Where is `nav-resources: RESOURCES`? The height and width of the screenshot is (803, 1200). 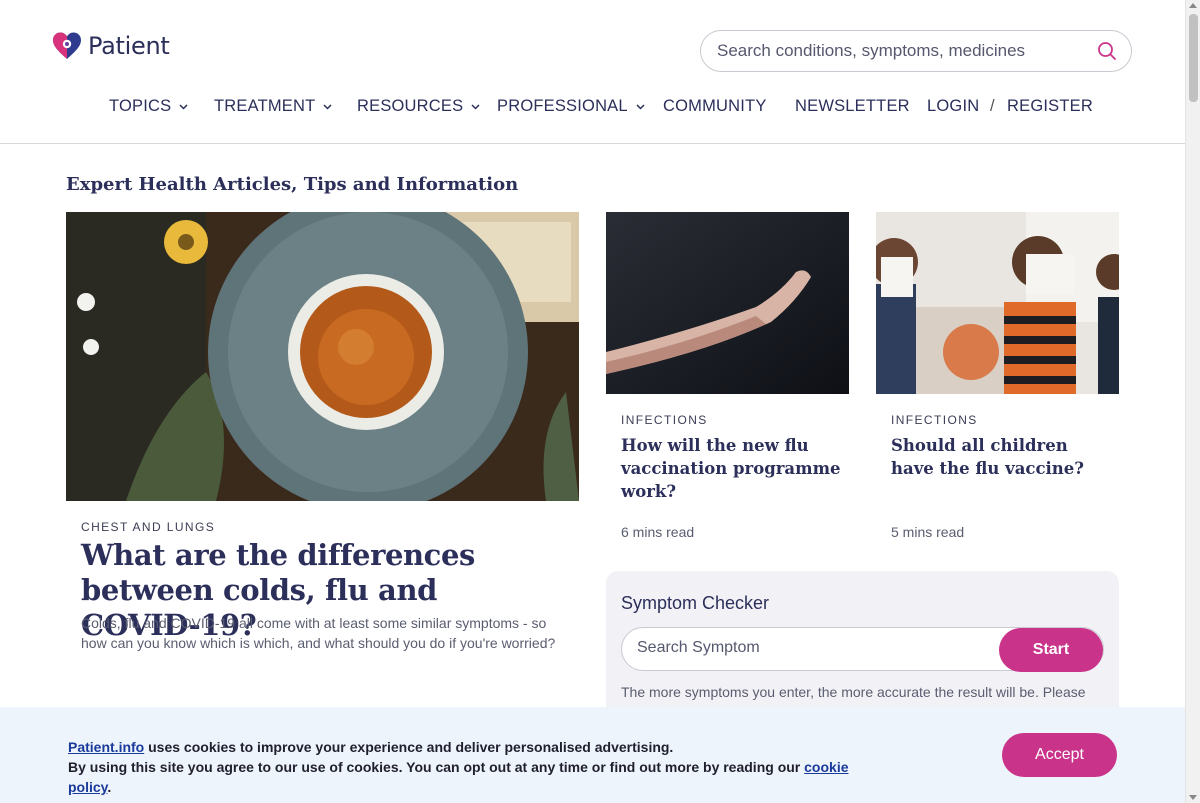
nav-resources: RESOURCES is located at coordinates (418, 106).